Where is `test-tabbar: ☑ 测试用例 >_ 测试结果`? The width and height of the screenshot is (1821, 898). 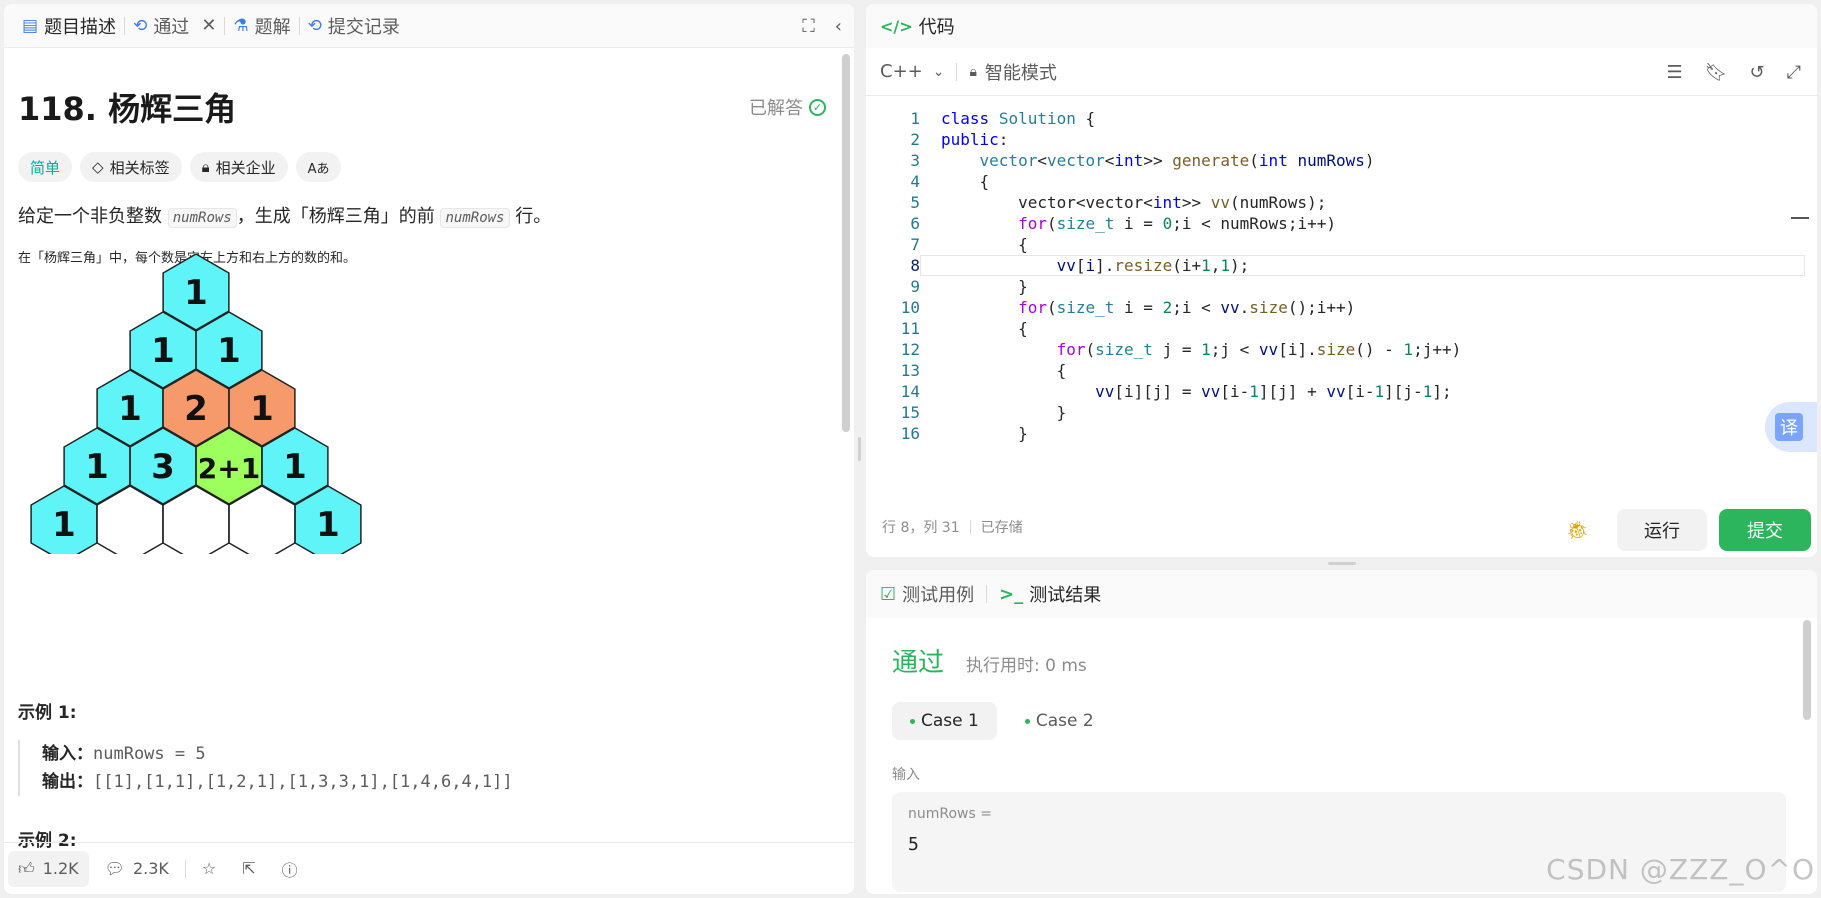
test-tabbar: ☑ 测试用例 >_ 测试结果 is located at coordinates (1341, 594).